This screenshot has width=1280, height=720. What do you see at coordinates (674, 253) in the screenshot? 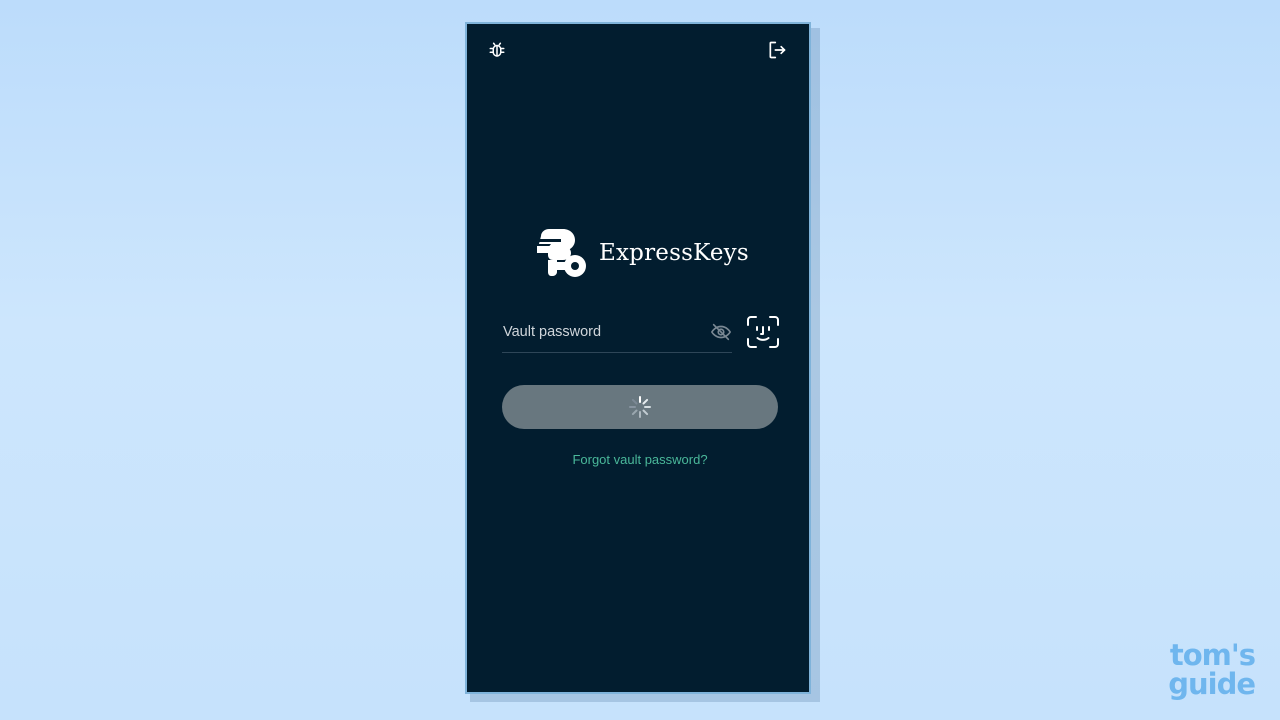
I see `app-name: ExpressKeys` at bounding box center [674, 253].